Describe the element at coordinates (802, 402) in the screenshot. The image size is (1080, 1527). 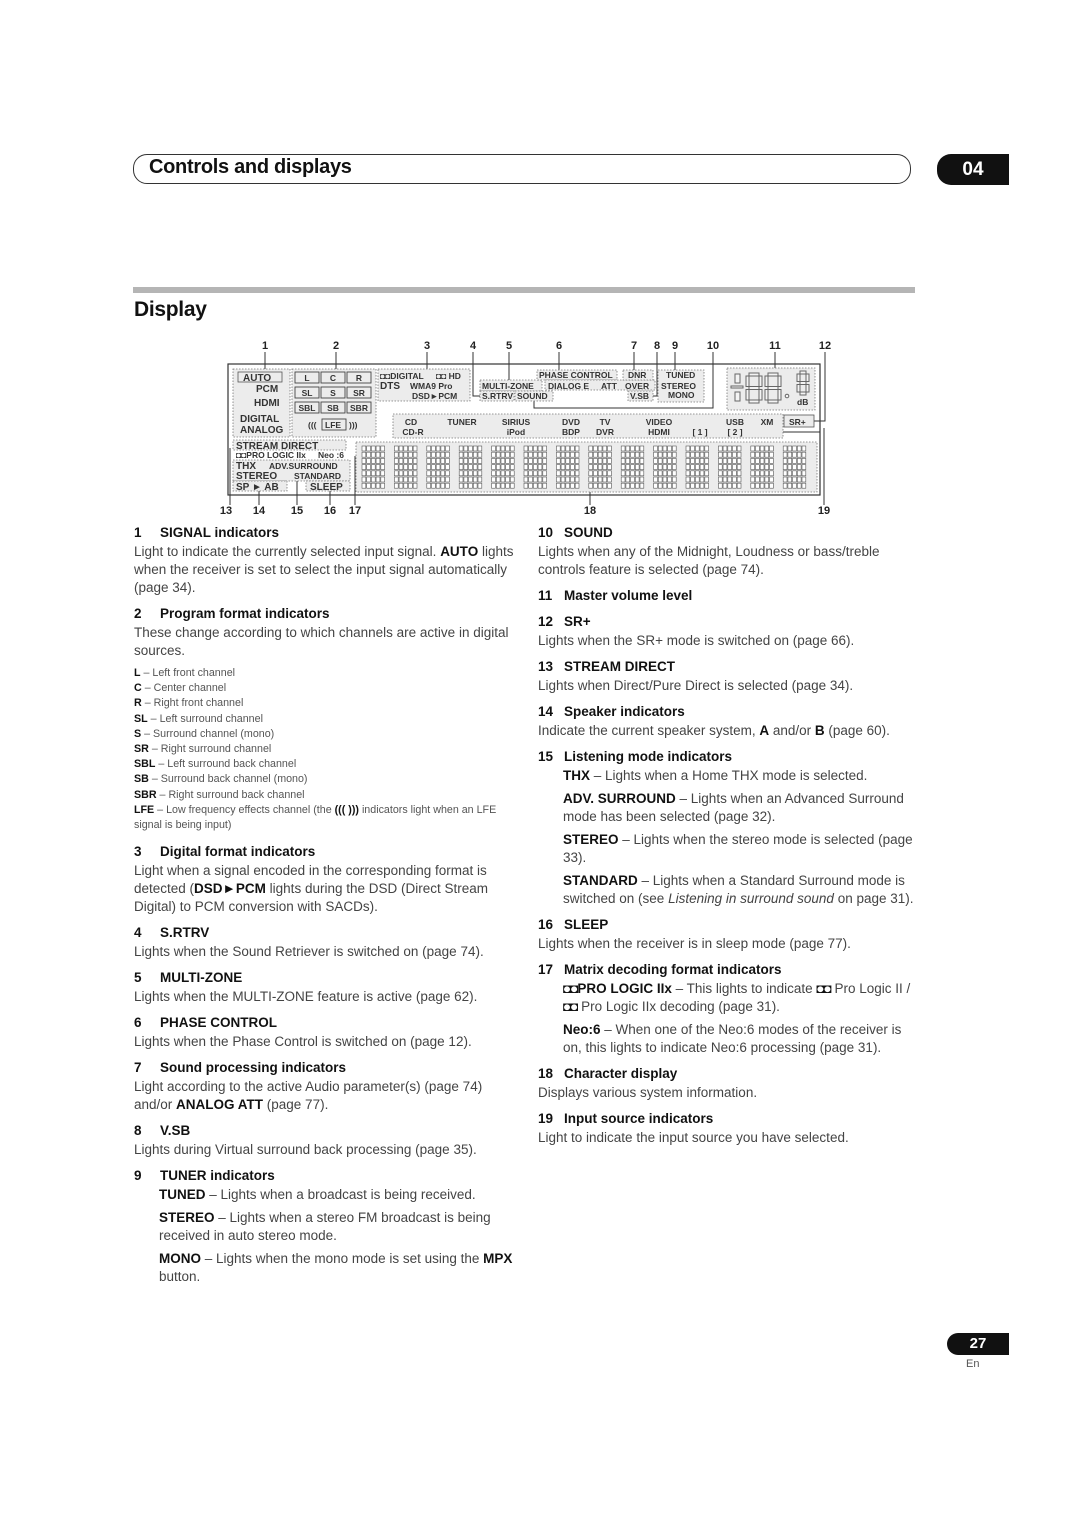
I see `volume-unit-db: dB` at that location.